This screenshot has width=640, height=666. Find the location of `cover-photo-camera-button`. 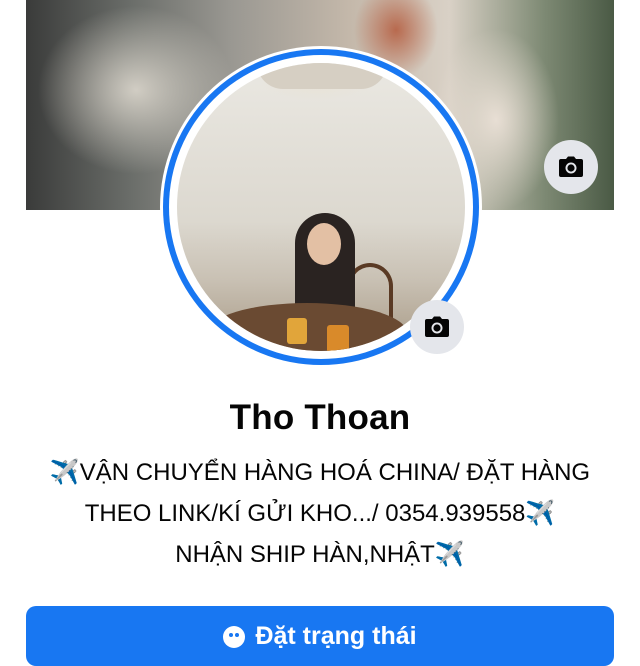

cover-photo-camera-button is located at coordinates (571, 167).